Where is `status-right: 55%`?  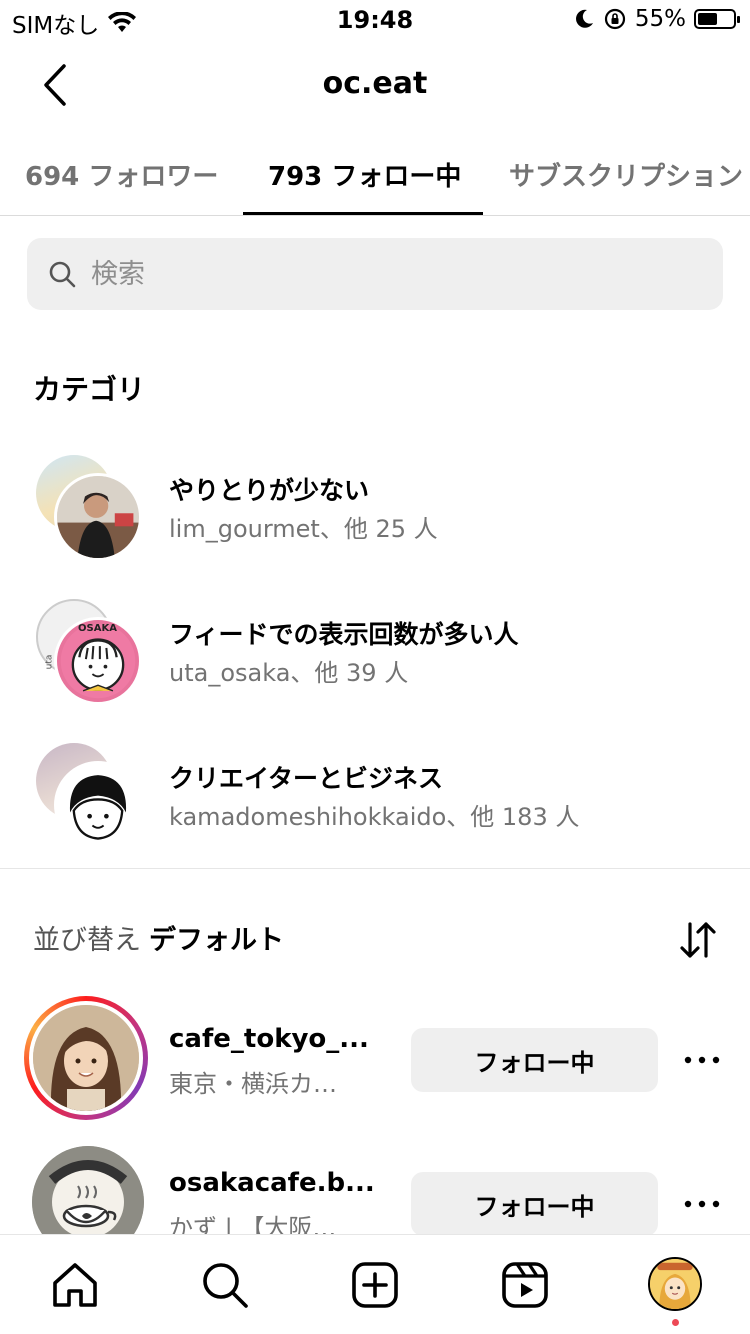
status-right: 55% is located at coordinates (656, 19).